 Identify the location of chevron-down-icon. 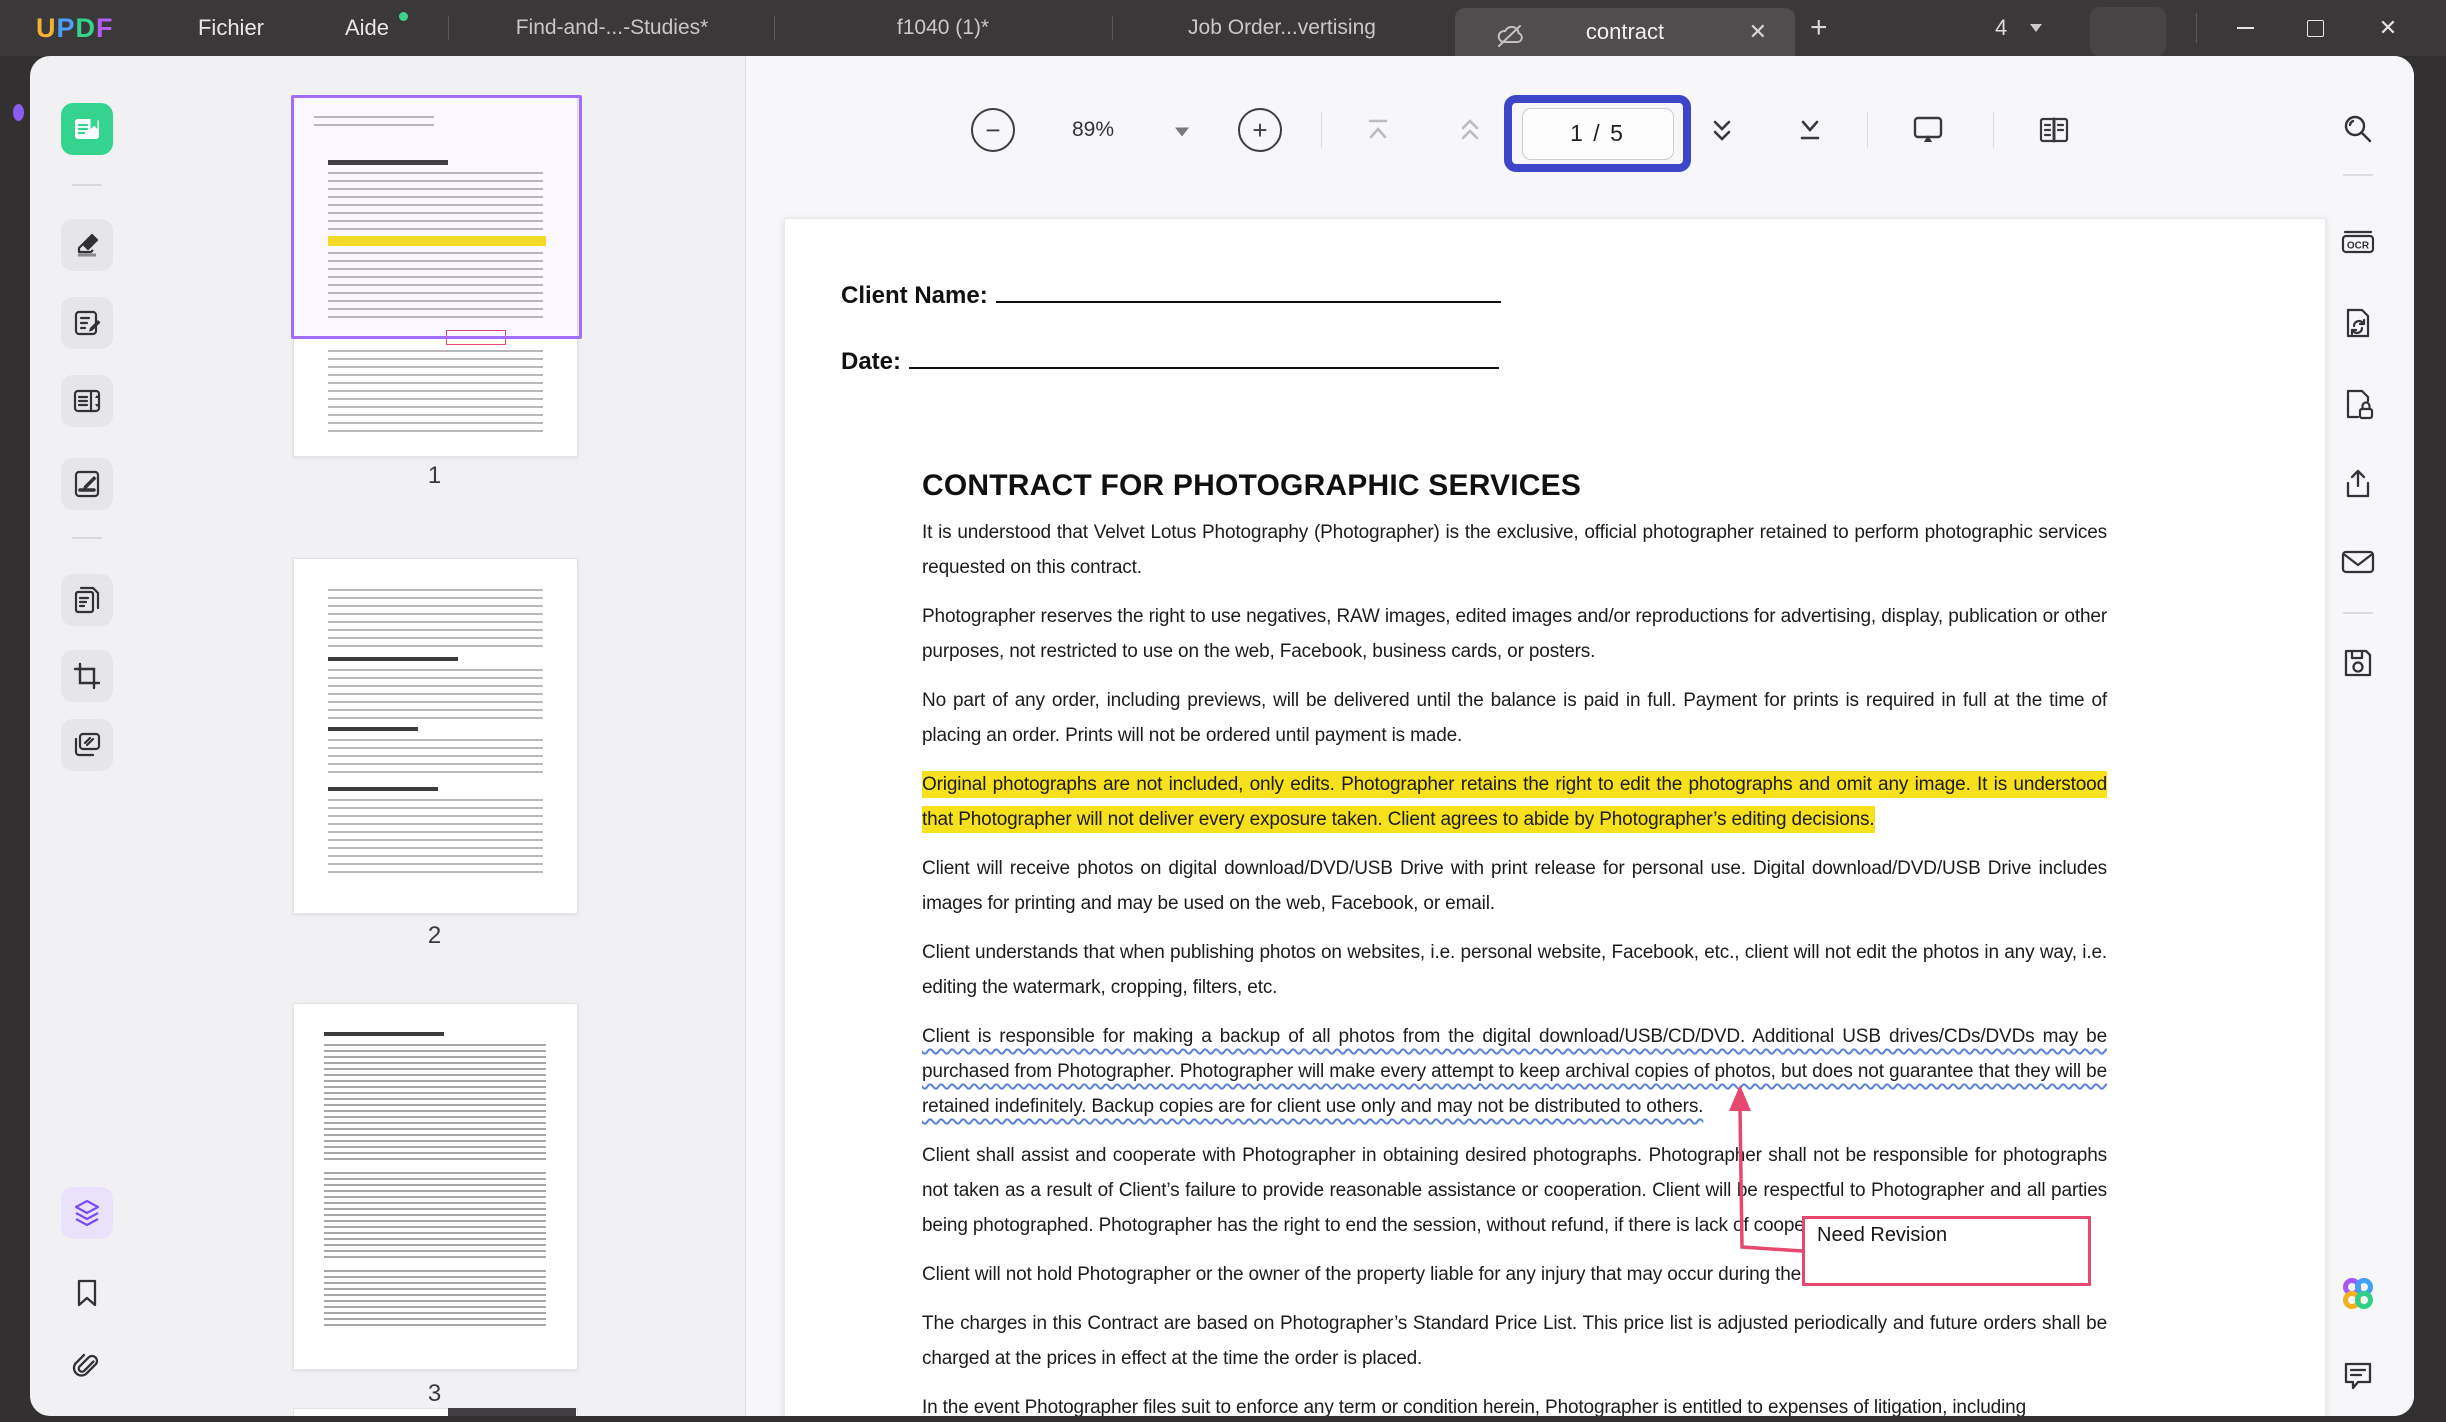
(2036, 28).